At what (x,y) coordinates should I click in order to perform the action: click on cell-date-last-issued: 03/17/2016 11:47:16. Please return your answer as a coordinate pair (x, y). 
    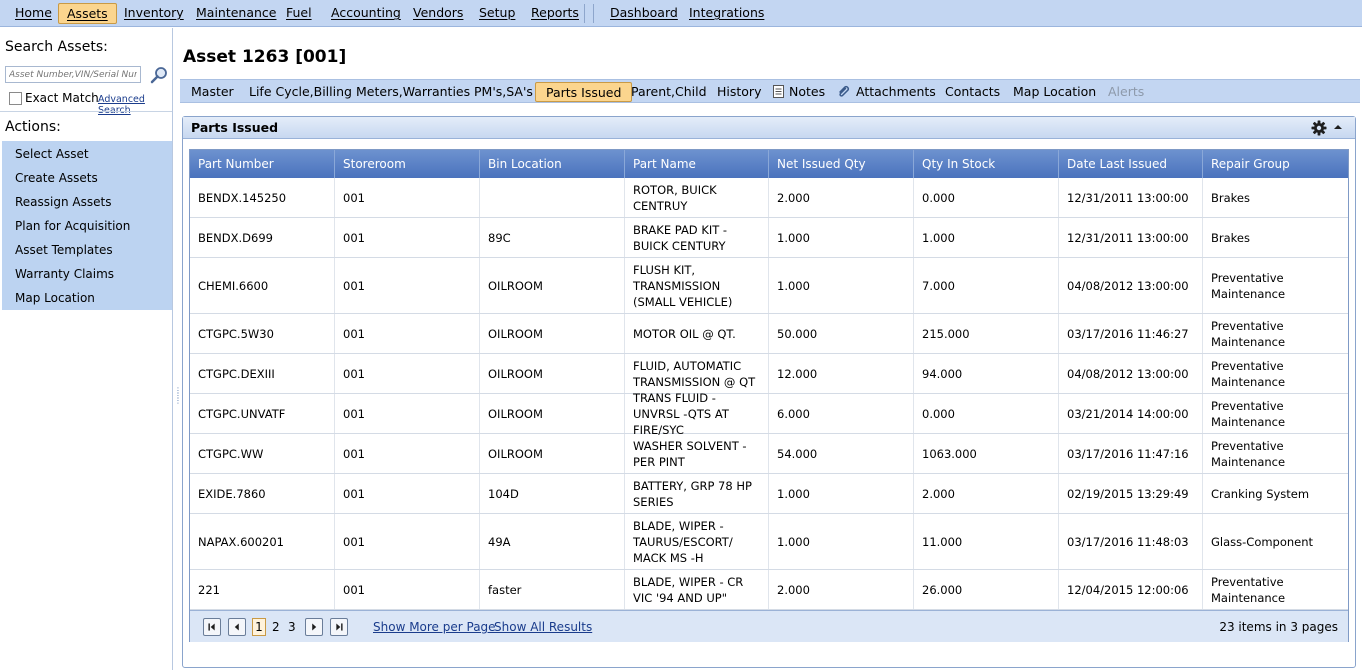
    Looking at the image, I should click on (1131, 453).